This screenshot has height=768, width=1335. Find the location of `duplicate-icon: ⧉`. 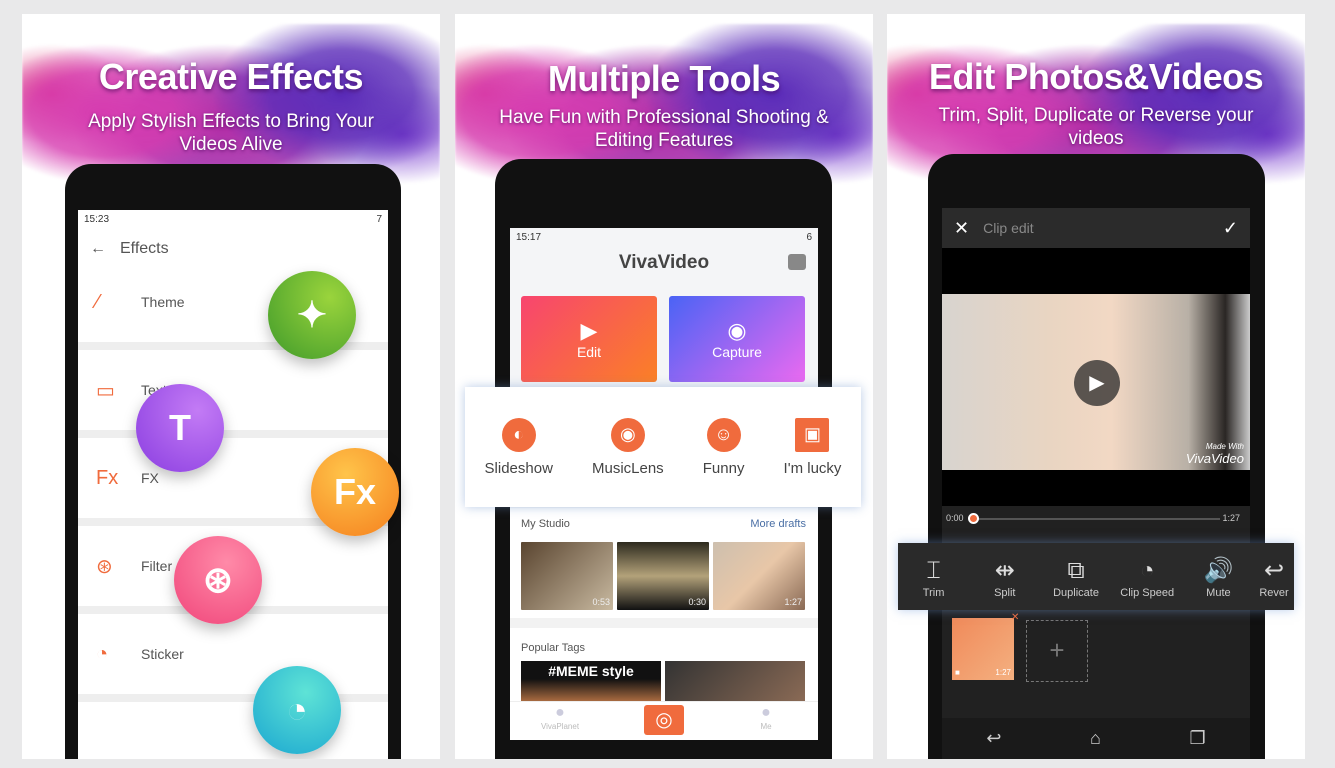

duplicate-icon: ⧉ is located at coordinates (1076, 570).